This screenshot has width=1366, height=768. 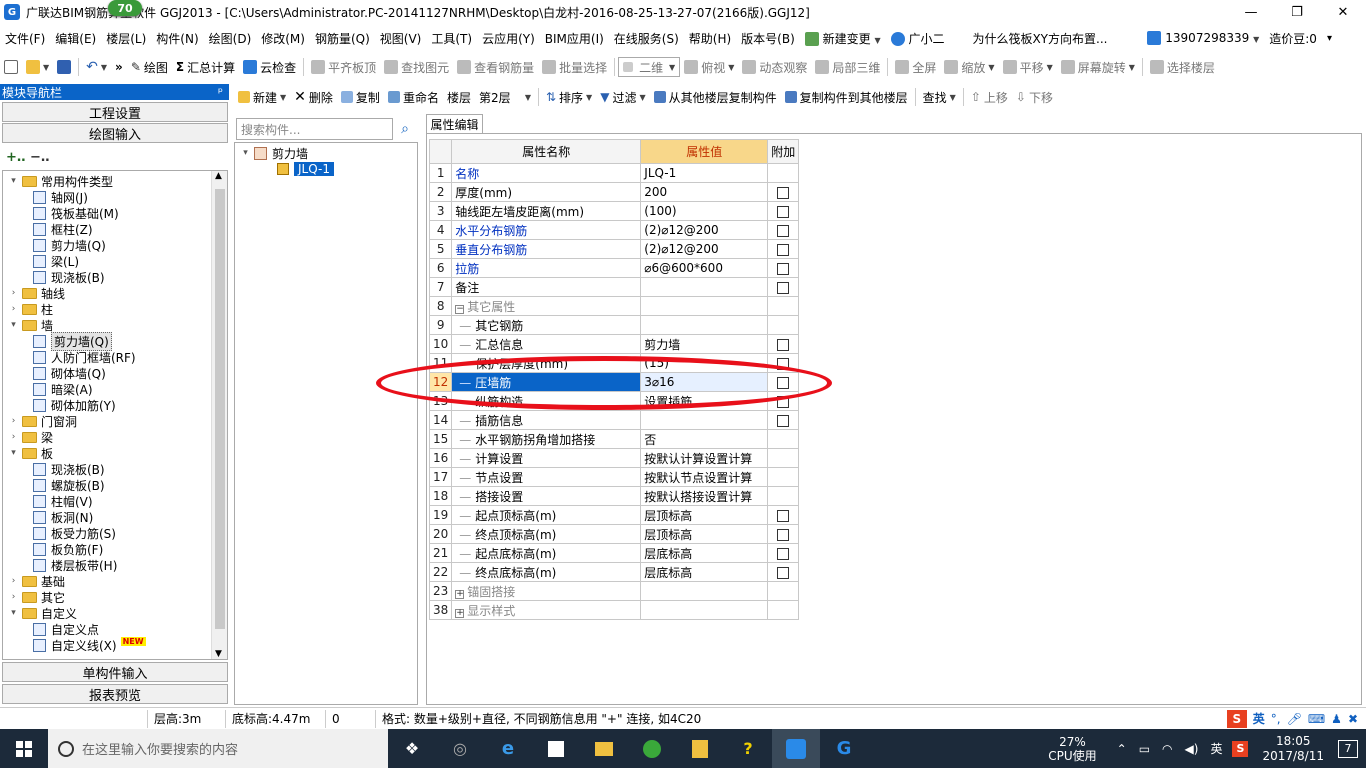 I want to click on property-row: 9— 其它钢筋, so click(x=614, y=325).